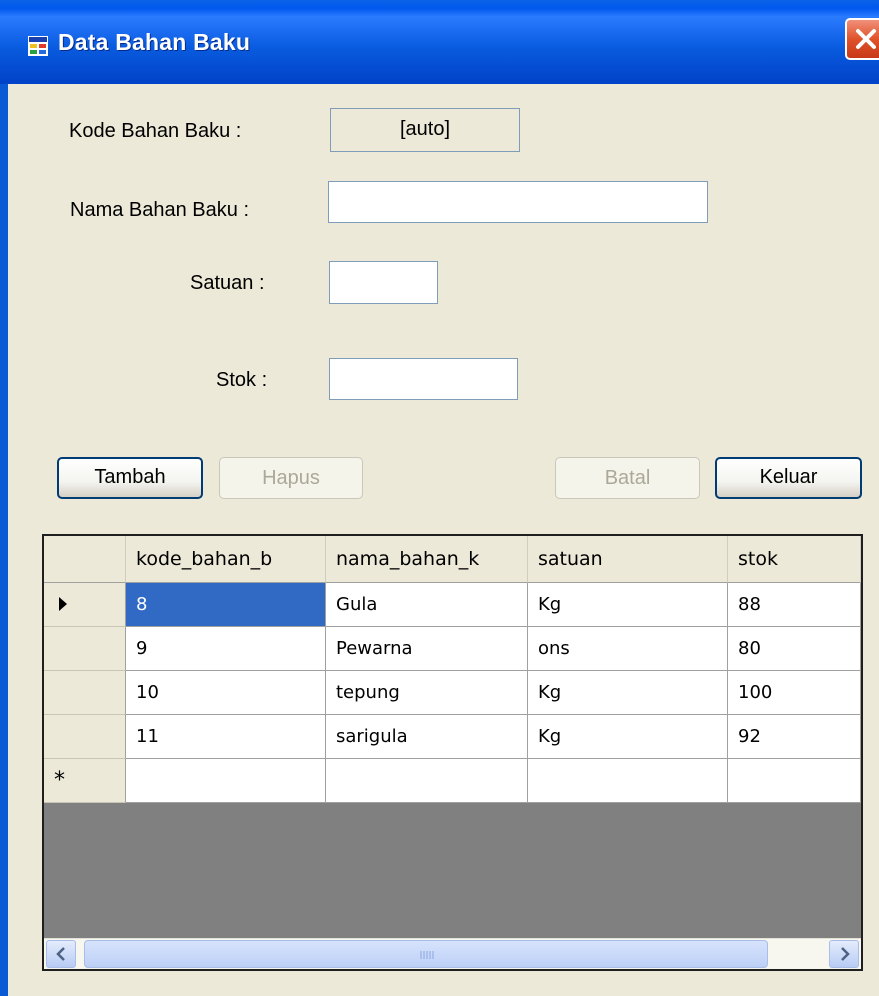 This screenshot has width=879, height=996. What do you see at coordinates (85, 559) in the screenshot?
I see `grid-corner-header` at bounding box center [85, 559].